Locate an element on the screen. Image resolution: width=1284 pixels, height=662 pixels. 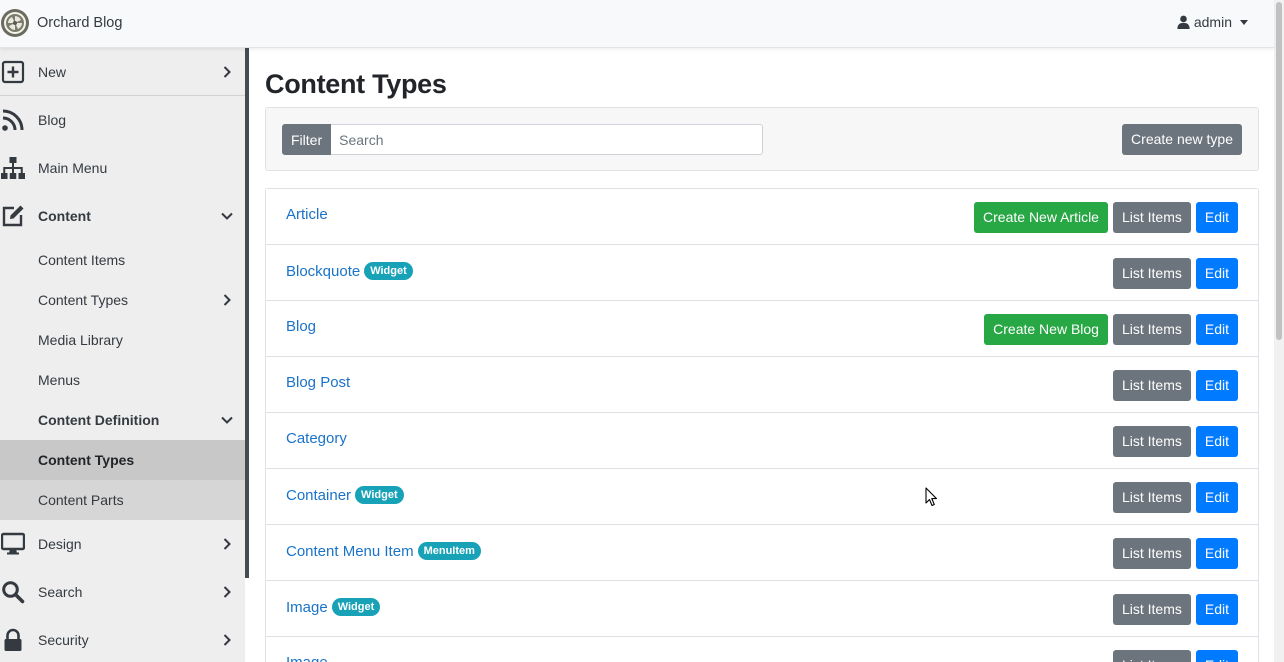
table-row: Content Menu Item MenuItem List Items Edit is located at coordinates (762, 553).